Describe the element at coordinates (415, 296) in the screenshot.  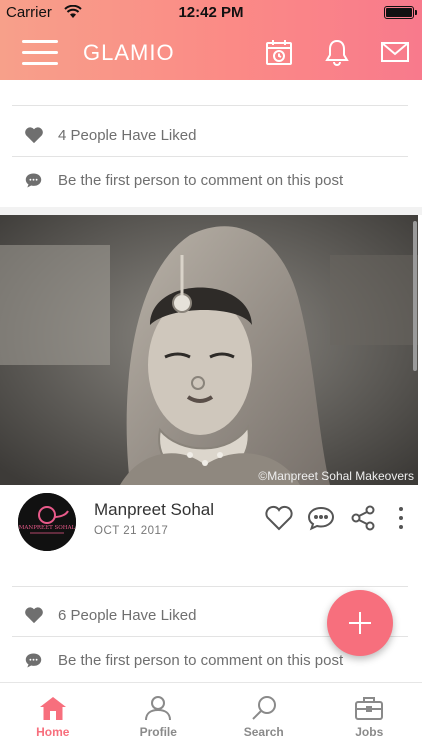
I see `scroll-indicator` at that location.